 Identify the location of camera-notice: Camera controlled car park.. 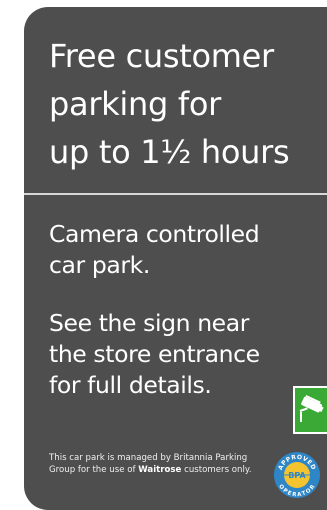
(184, 250).